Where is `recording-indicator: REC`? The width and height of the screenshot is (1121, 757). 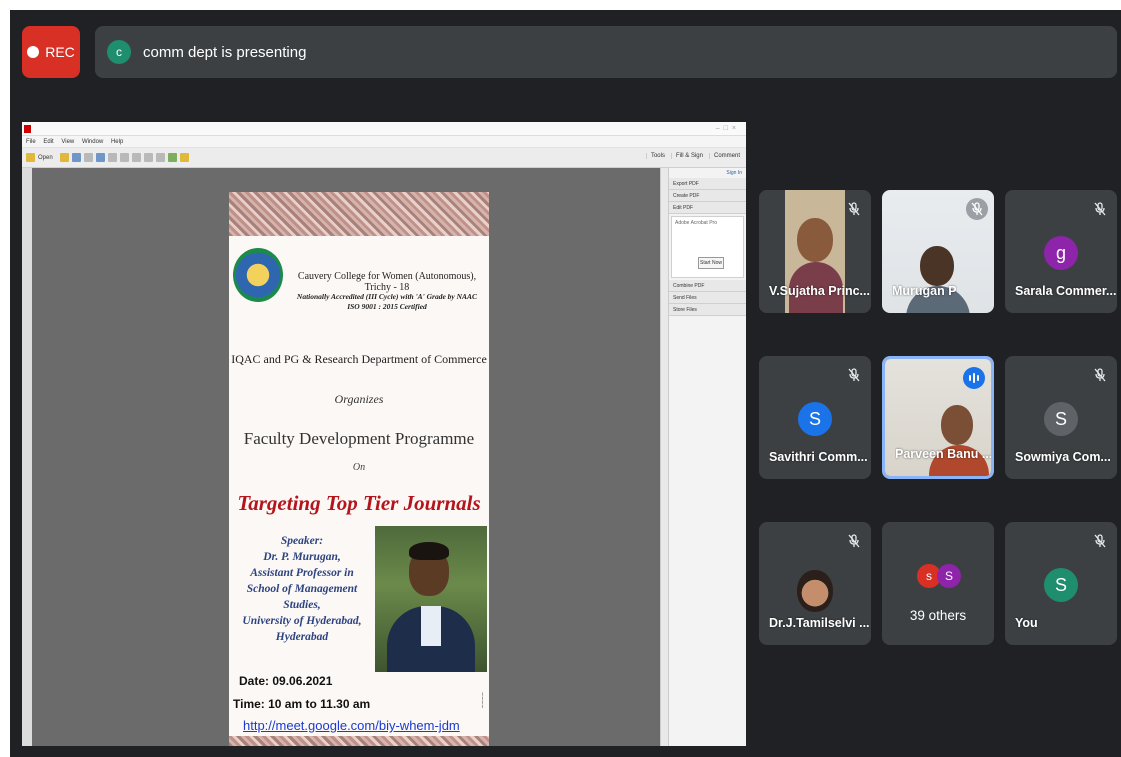 recording-indicator: REC is located at coordinates (51, 52).